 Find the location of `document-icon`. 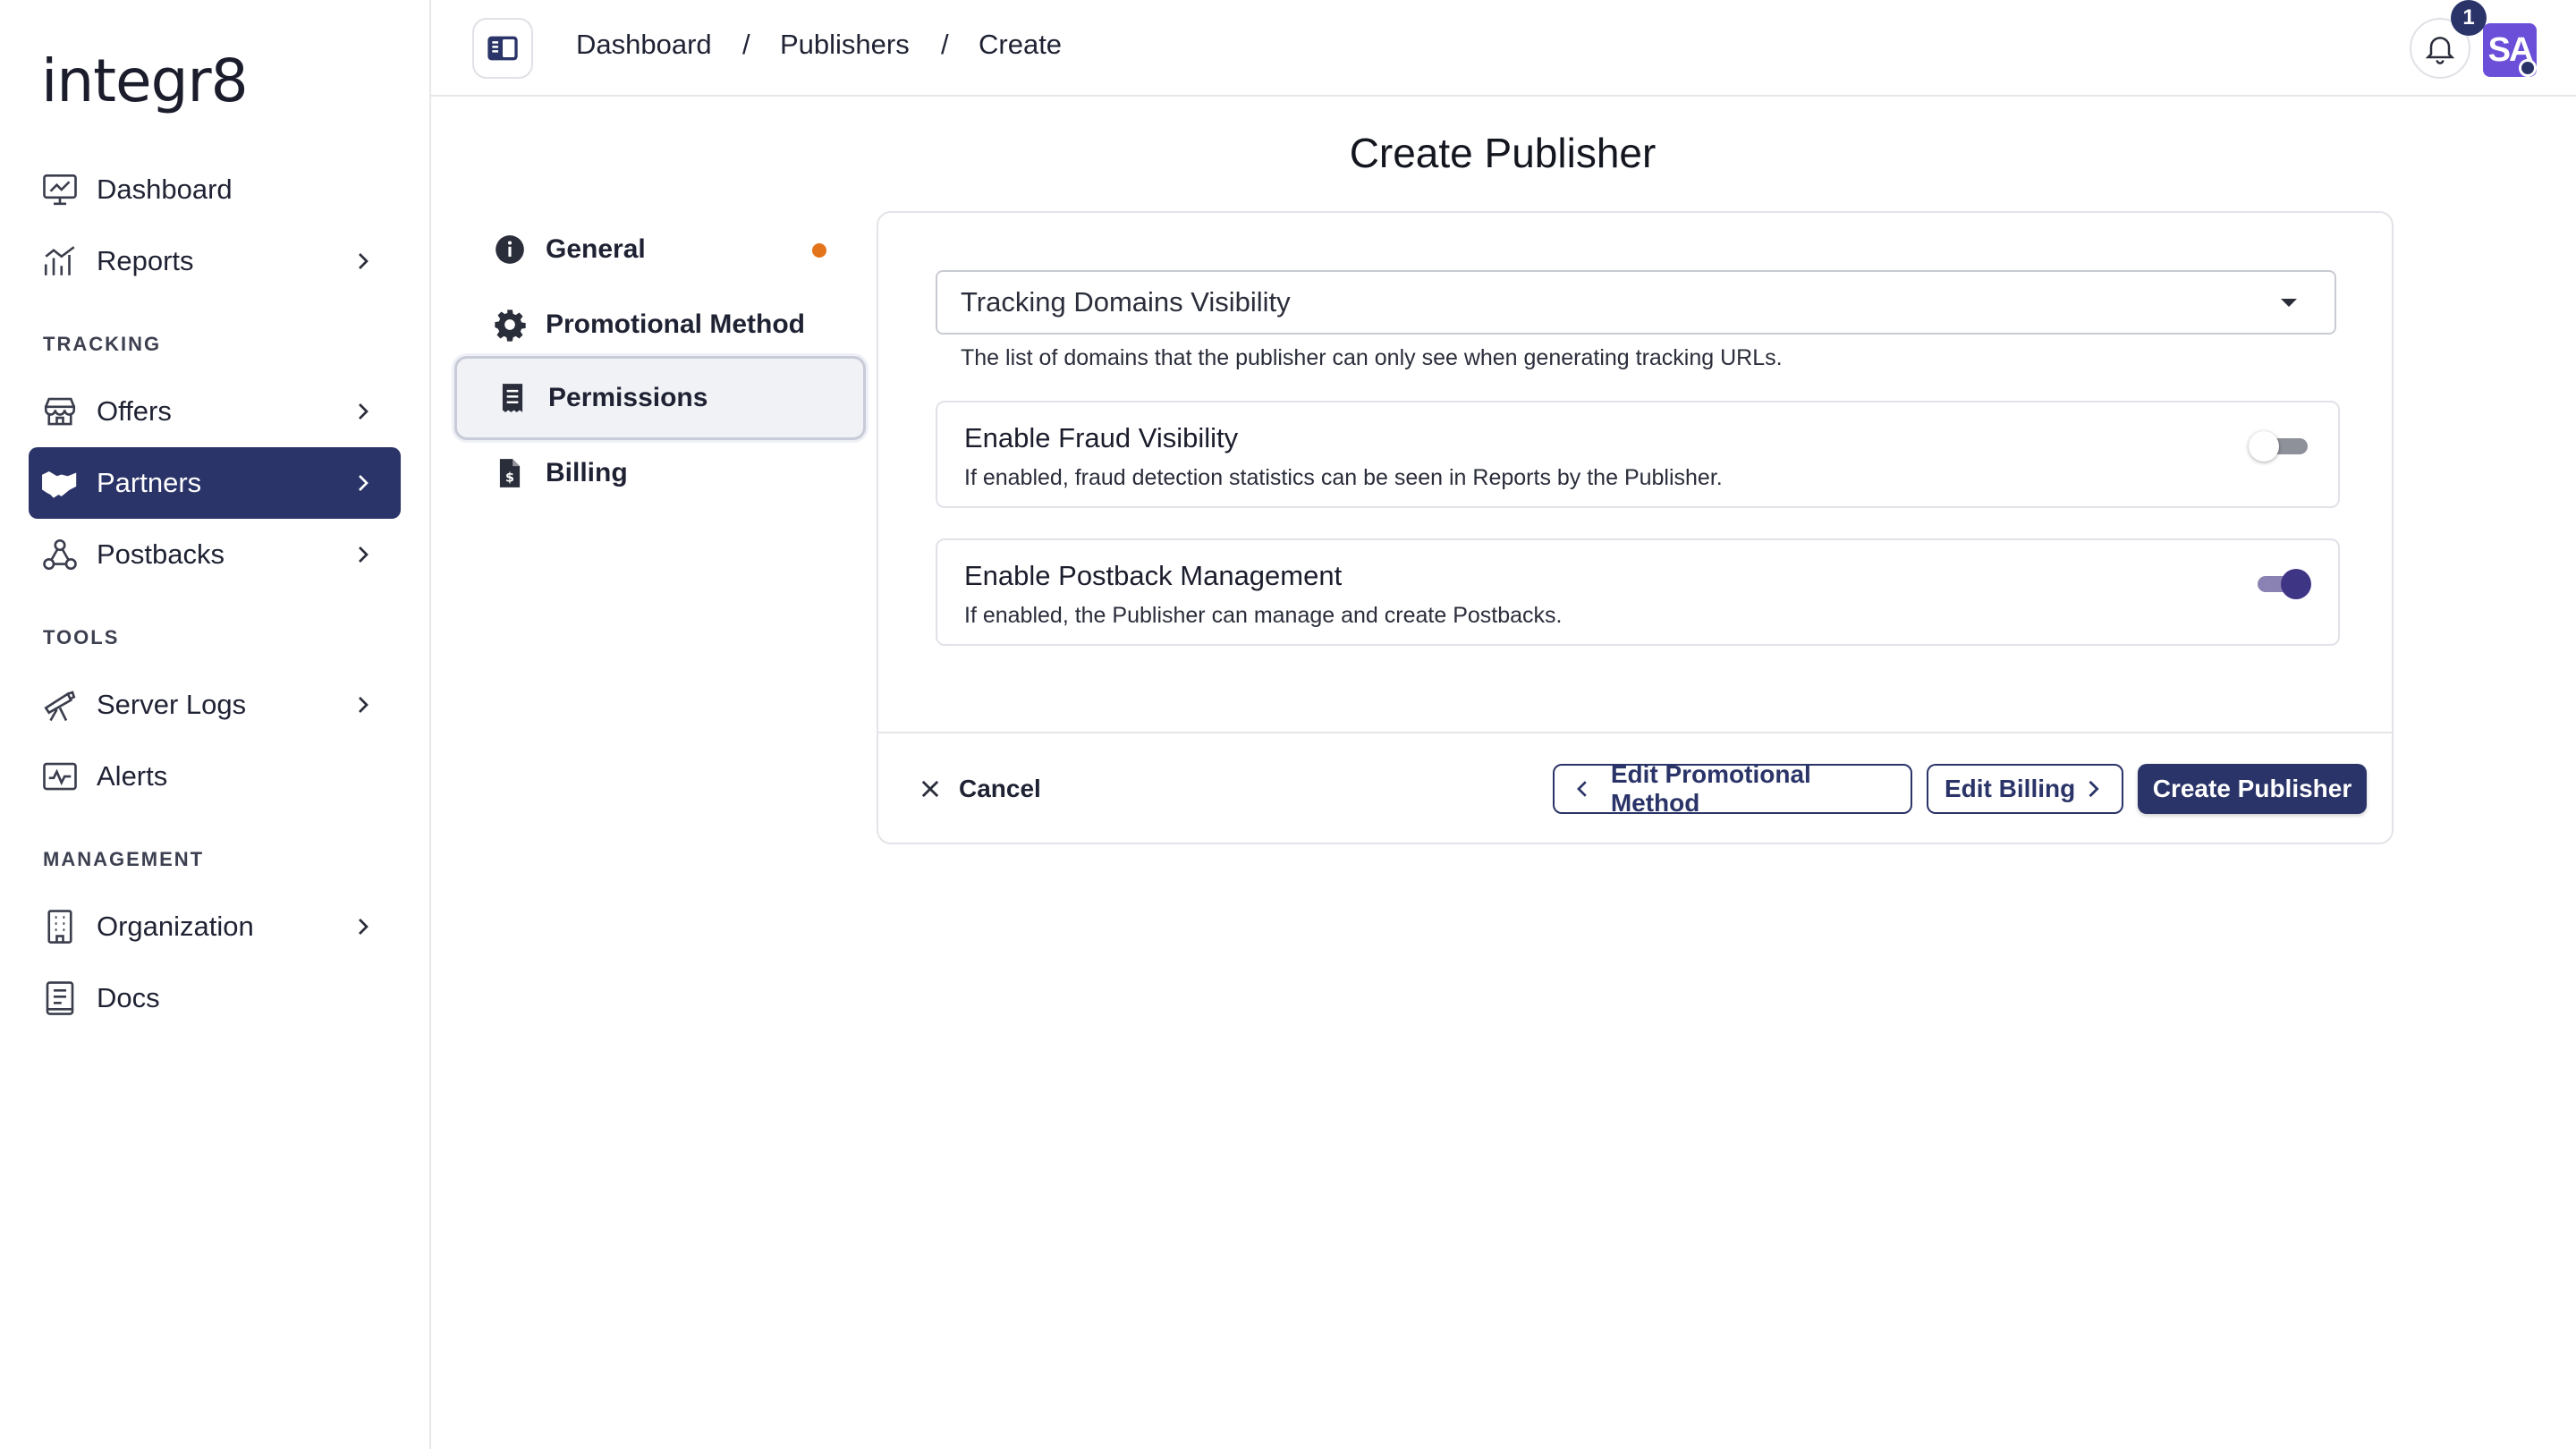

document-icon is located at coordinates (60, 998).